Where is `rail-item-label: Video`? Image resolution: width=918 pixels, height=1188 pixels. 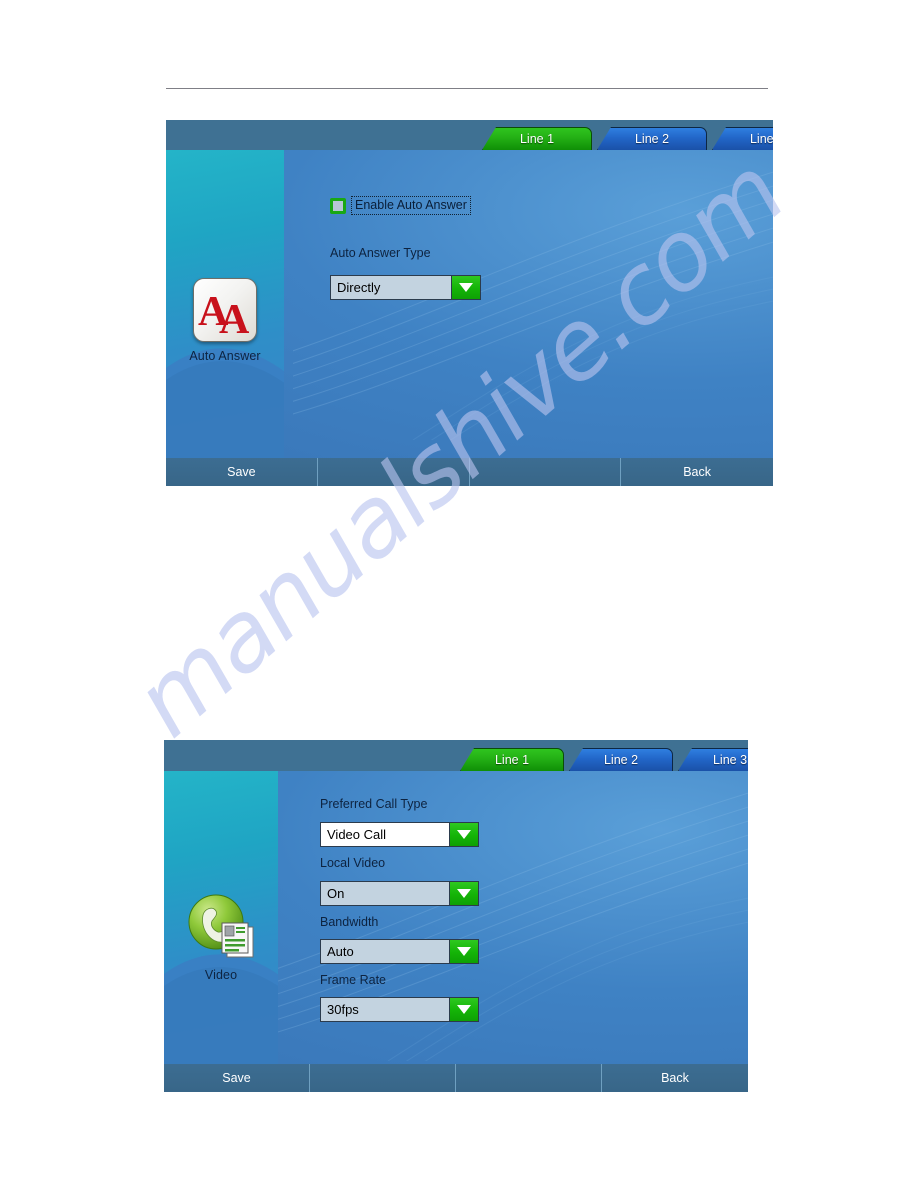 rail-item-label: Video is located at coordinates (221, 975).